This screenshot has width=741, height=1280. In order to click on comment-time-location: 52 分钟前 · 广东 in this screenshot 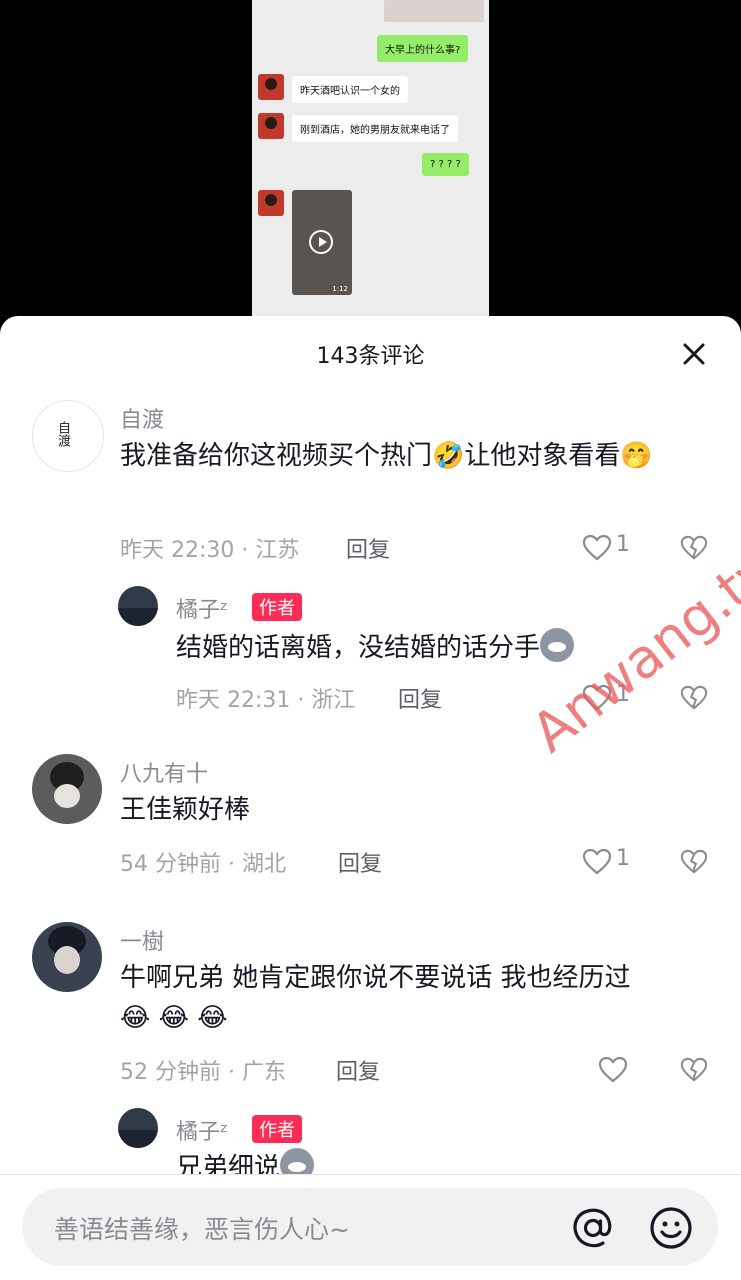, I will do `click(203, 1072)`.